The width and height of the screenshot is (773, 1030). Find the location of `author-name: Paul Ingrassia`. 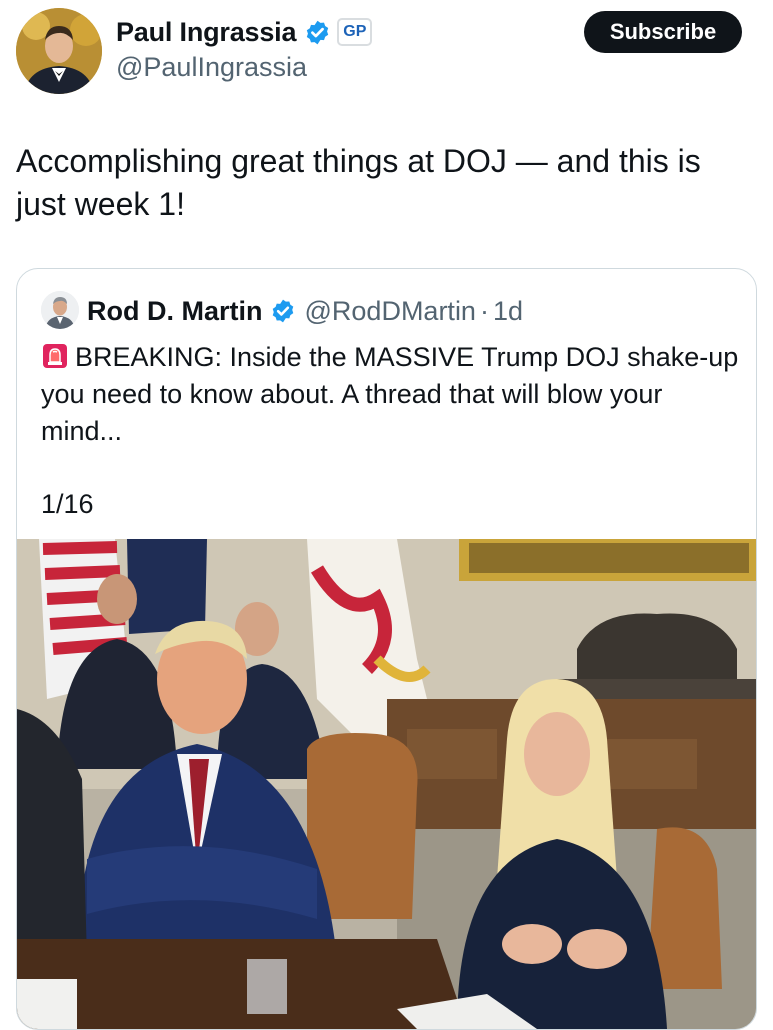

author-name: Paul Ingrassia is located at coordinates (206, 32).